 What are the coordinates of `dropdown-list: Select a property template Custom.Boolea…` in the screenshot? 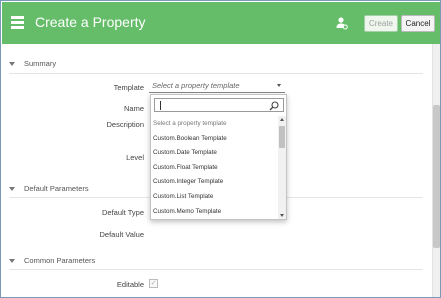 It's located at (214, 168).